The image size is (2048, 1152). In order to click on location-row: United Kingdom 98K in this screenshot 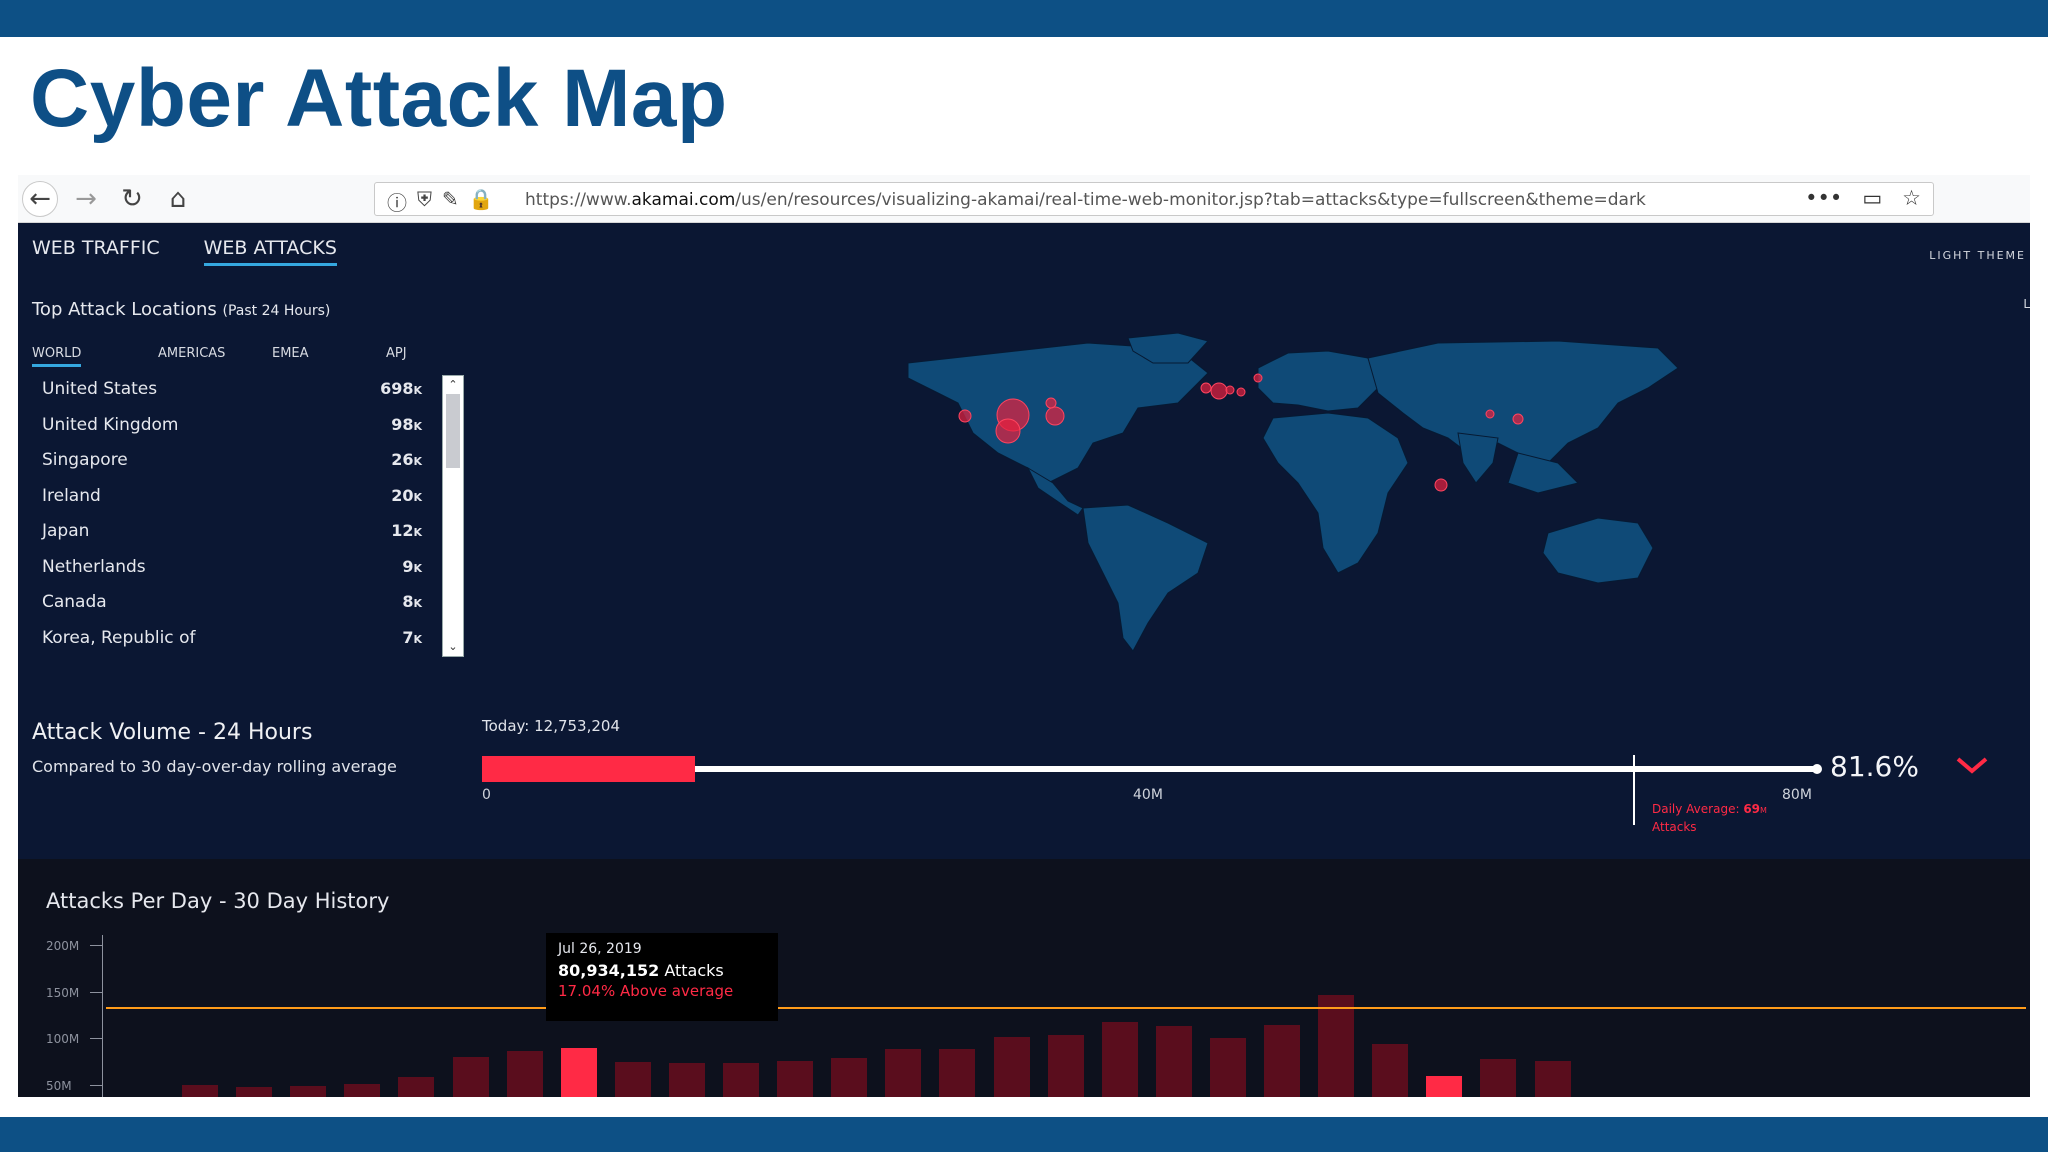, I will do `click(232, 425)`.